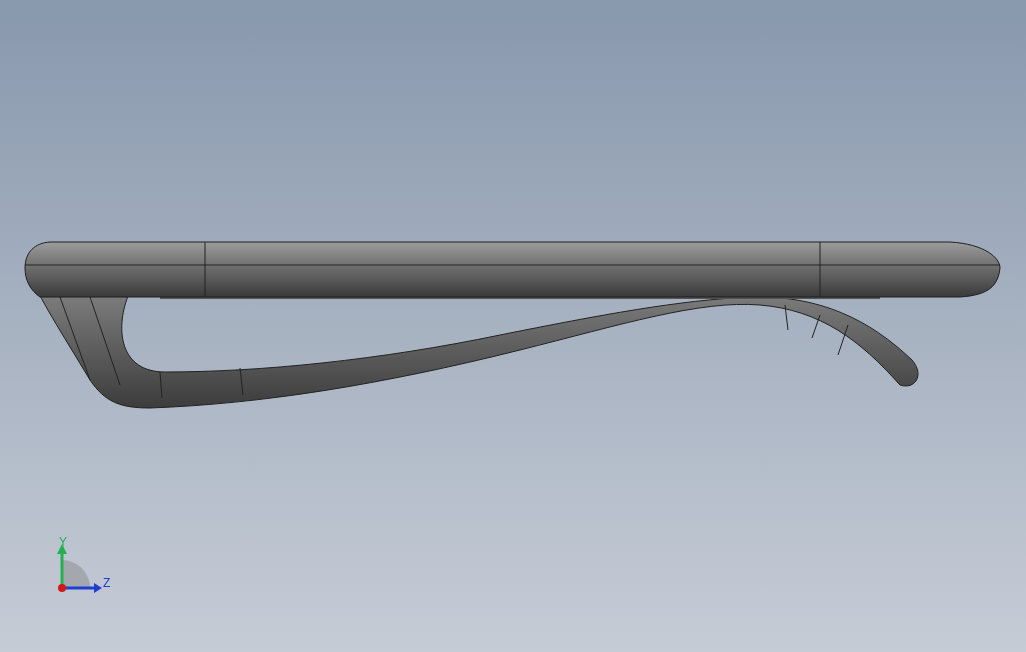 The width and height of the screenshot is (1026, 652). Describe the element at coordinates (76, 574) in the screenshot. I see `view-quadrant-icon` at that location.